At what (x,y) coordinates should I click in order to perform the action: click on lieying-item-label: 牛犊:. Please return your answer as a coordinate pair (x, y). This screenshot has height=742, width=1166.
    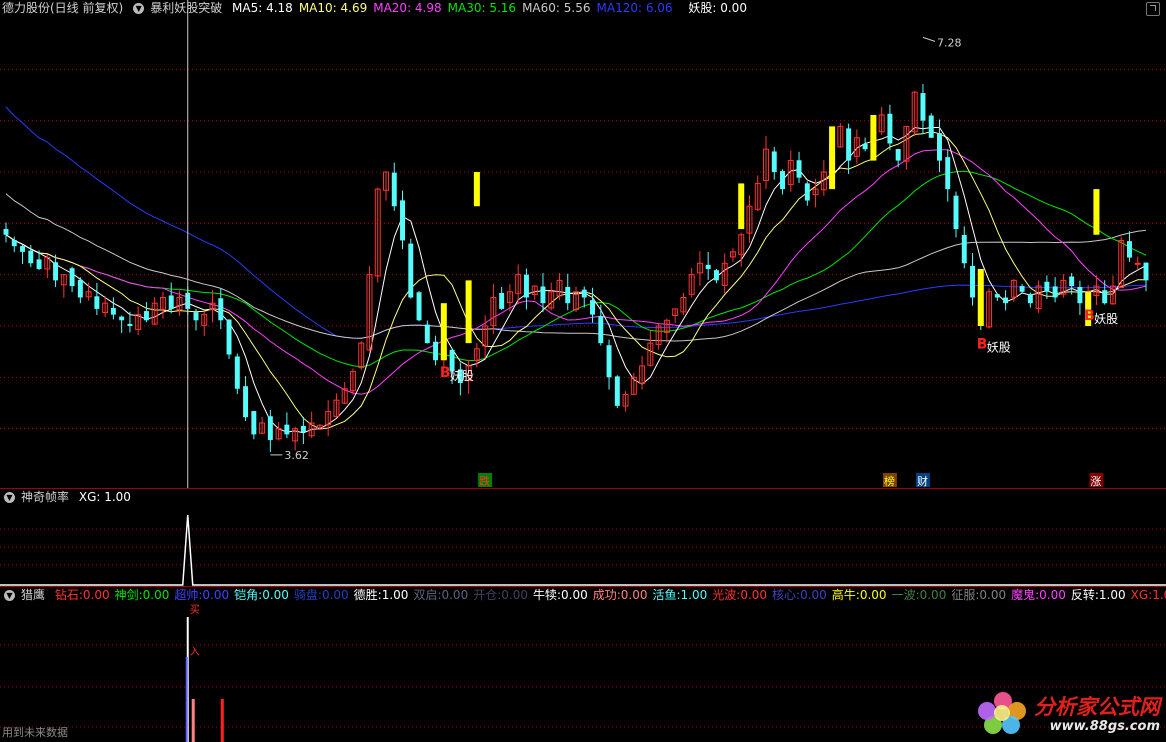
    Looking at the image, I should click on (547, 595).